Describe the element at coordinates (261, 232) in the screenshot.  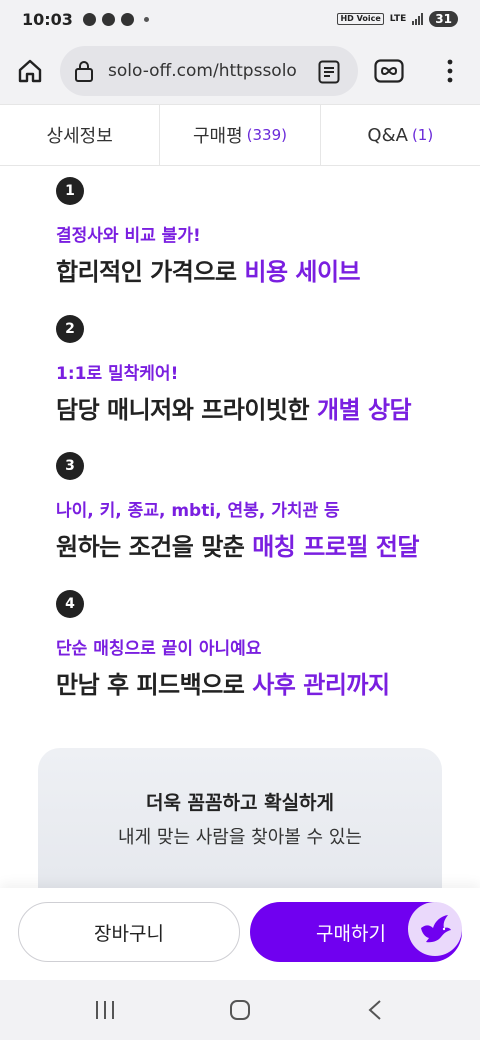
I see `feature-item: 1 결정사와 비교 불가! 합리적인 가격으로 비용 세이브` at that location.